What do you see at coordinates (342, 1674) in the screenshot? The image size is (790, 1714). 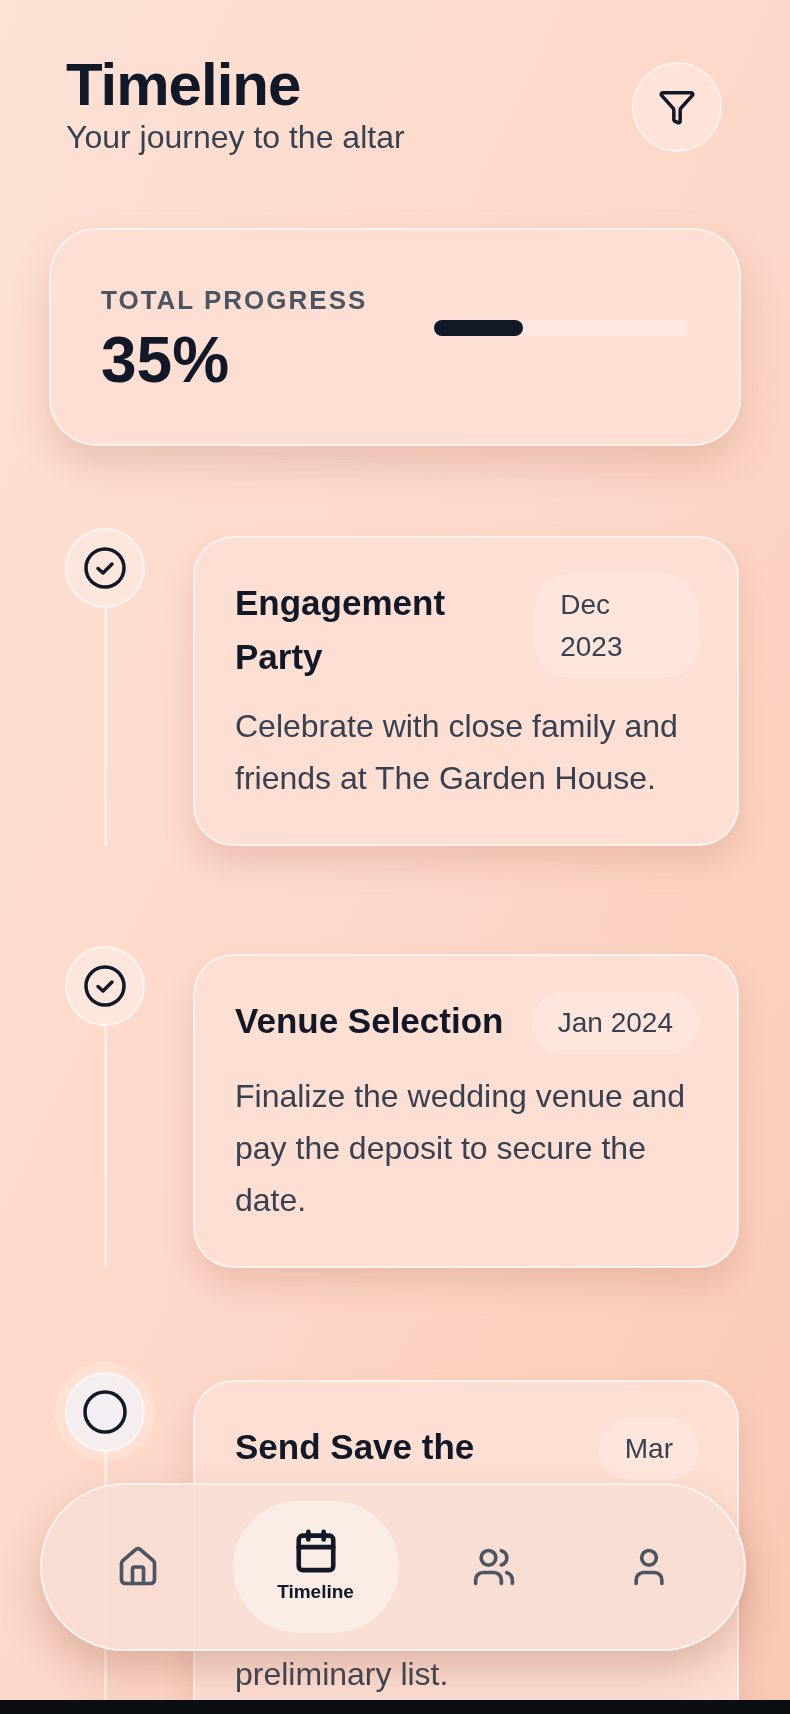 I see `milestone-description: preliminary list.` at bounding box center [342, 1674].